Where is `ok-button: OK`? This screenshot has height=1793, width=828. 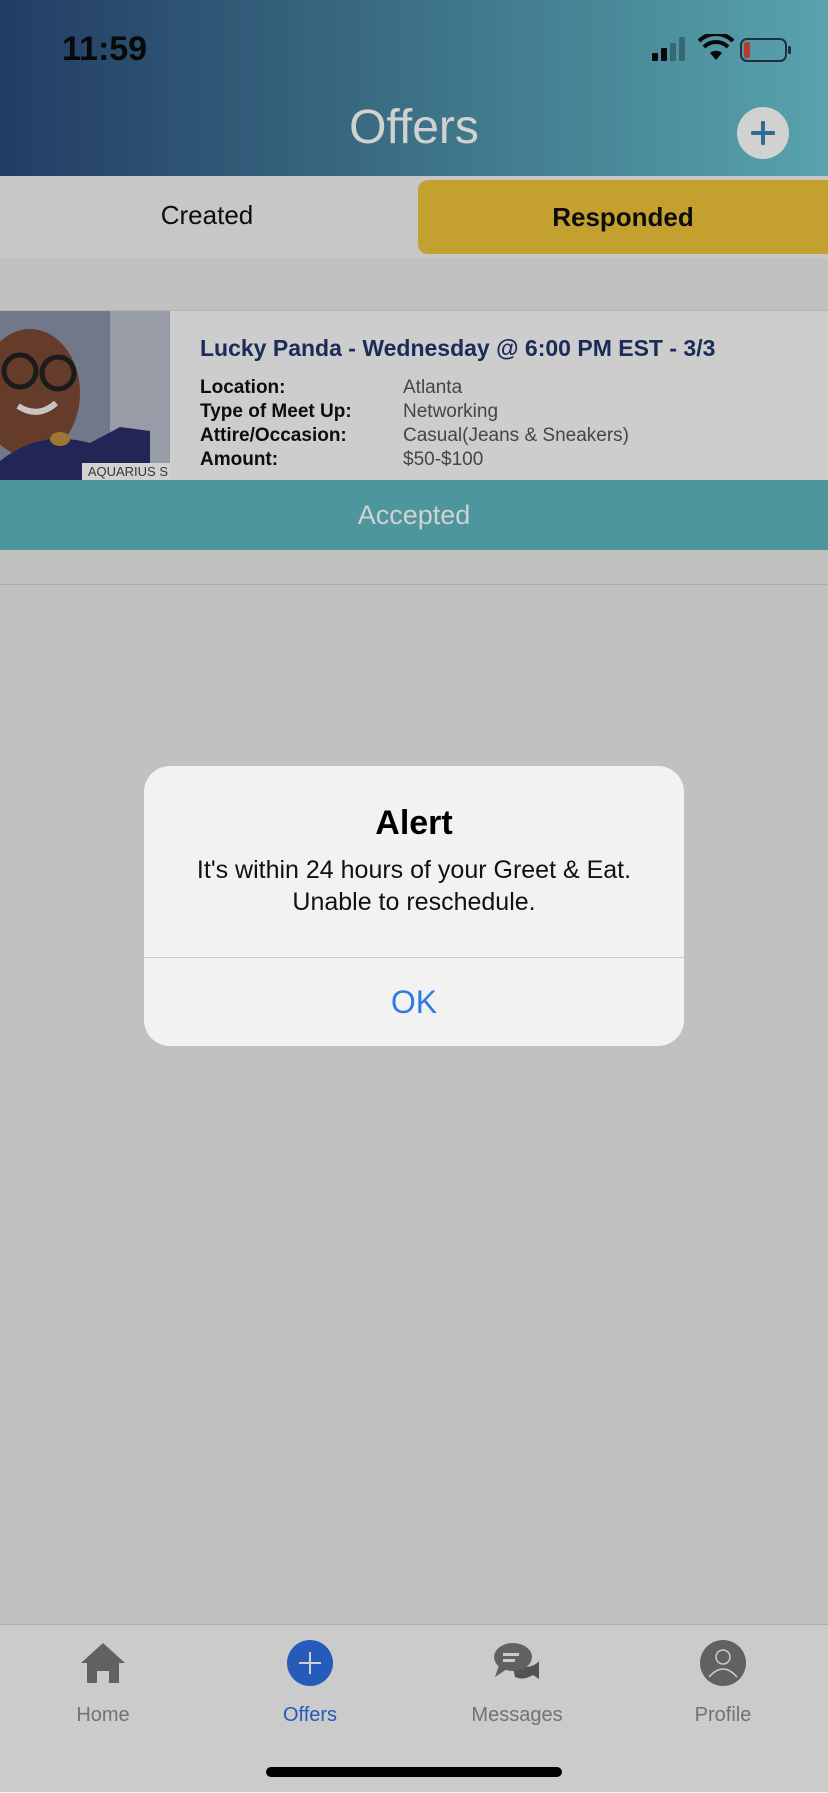 ok-button: OK is located at coordinates (414, 1002).